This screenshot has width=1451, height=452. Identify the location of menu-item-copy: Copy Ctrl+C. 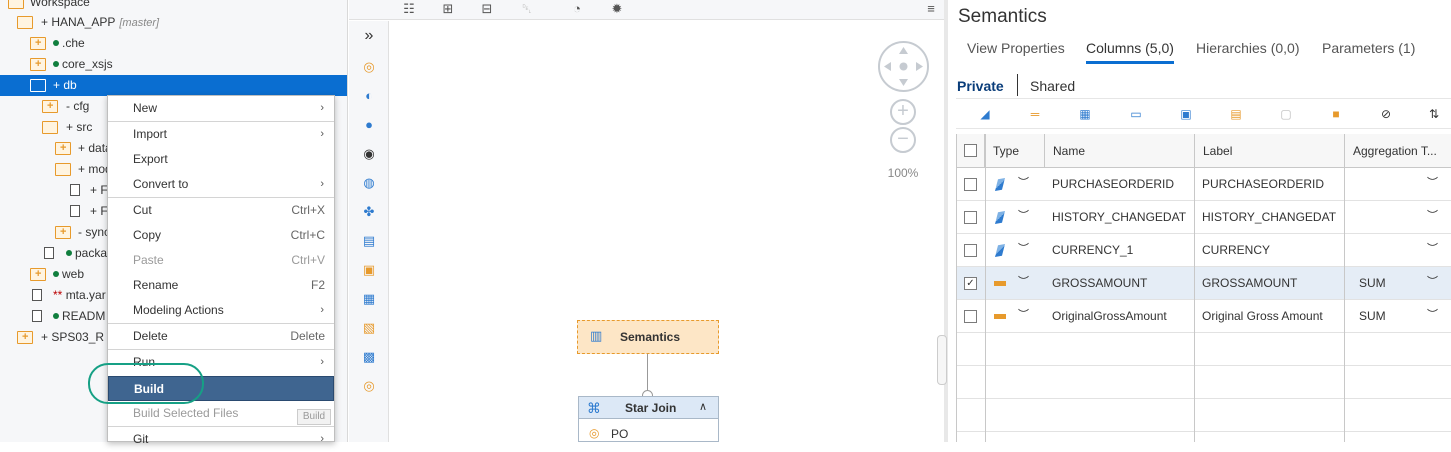
(221, 235).